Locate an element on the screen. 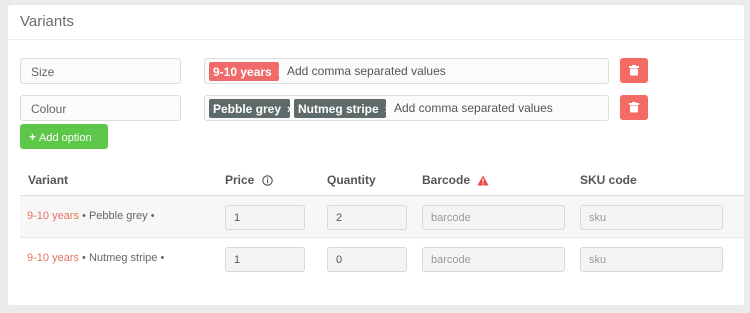 This screenshot has width=750, height=313. quantity-input: 0 is located at coordinates (367, 259).